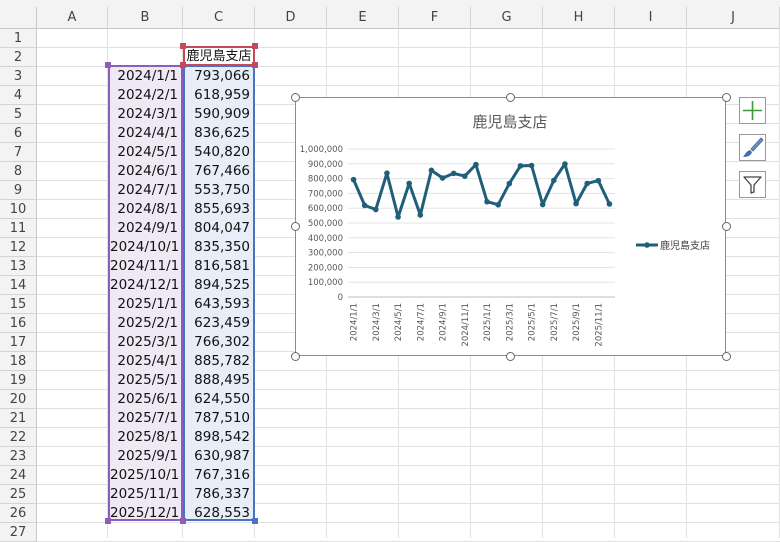 The height and width of the screenshot is (542, 780). I want to click on cell-value: 804,047, so click(219, 228).